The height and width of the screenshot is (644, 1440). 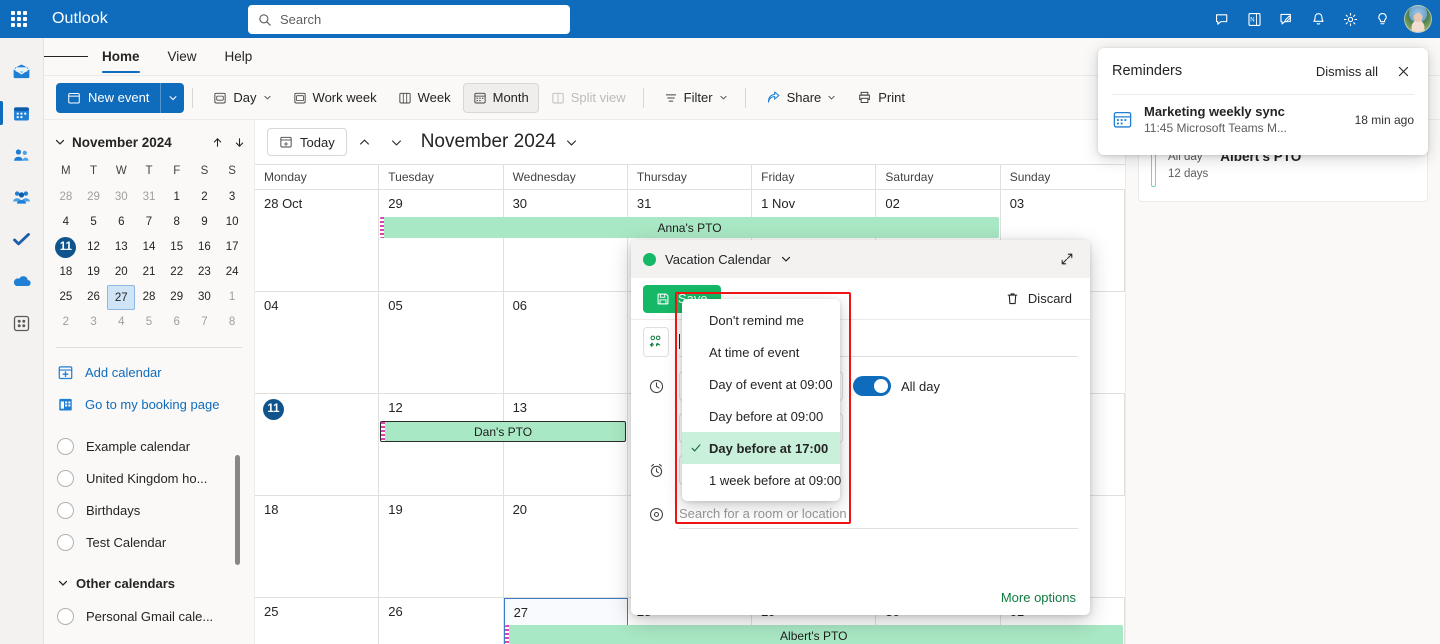 What do you see at coordinates (656, 342) in the screenshot?
I see `invite-people-button` at bounding box center [656, 342].